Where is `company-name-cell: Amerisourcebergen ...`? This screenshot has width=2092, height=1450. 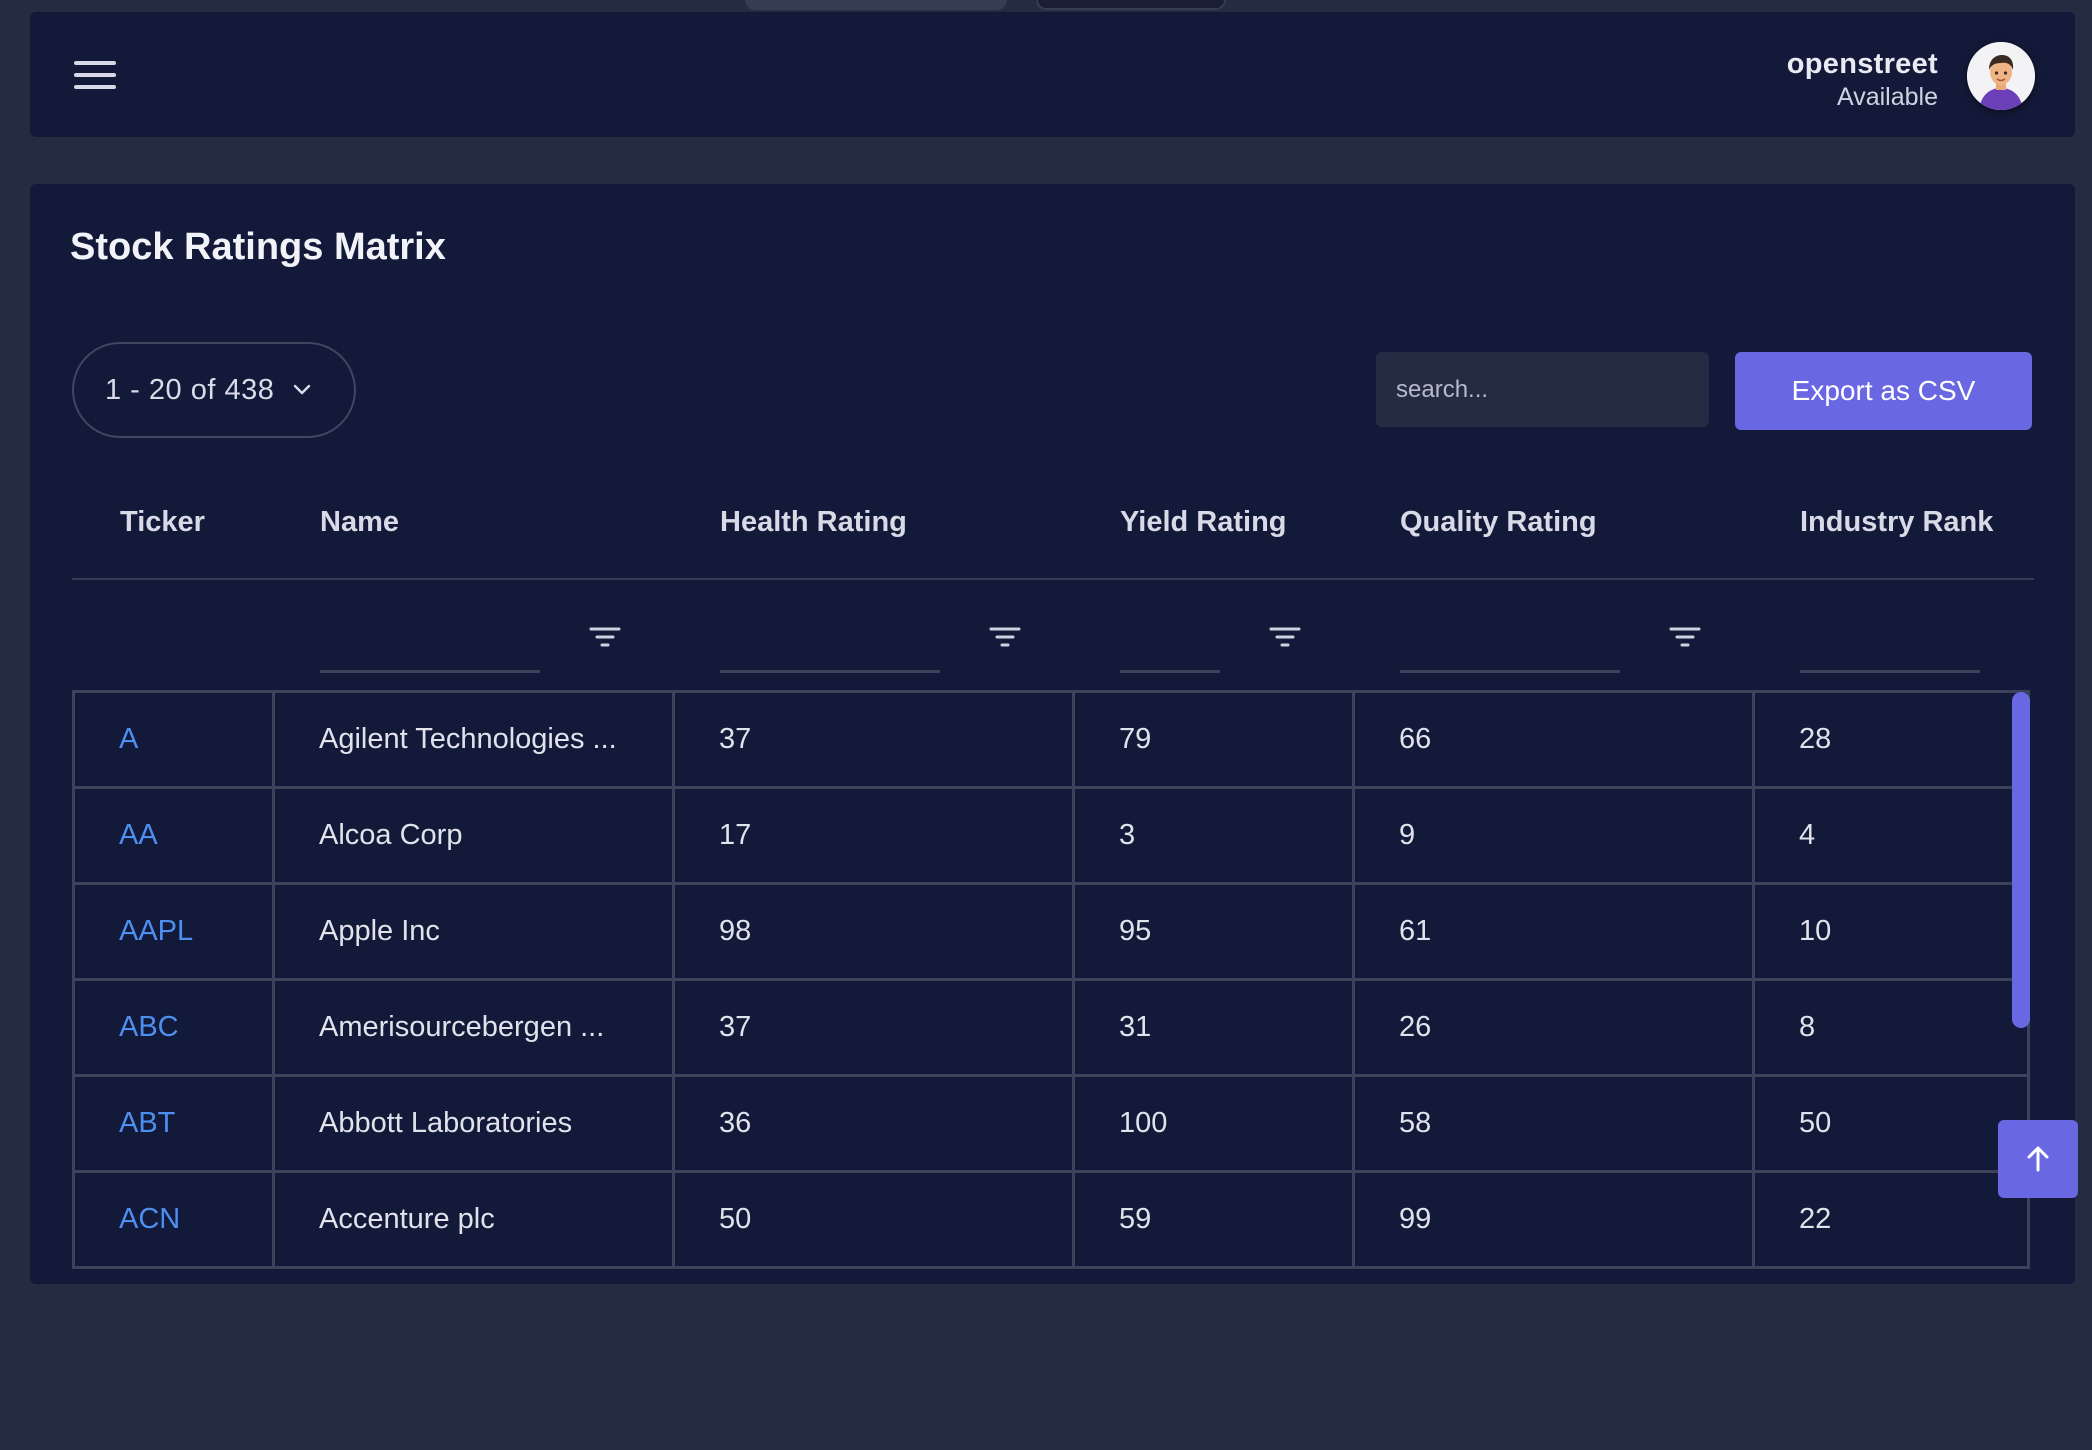
company-name-cell: Amerisourcebergen ... is located at coordinates (473, 1027).